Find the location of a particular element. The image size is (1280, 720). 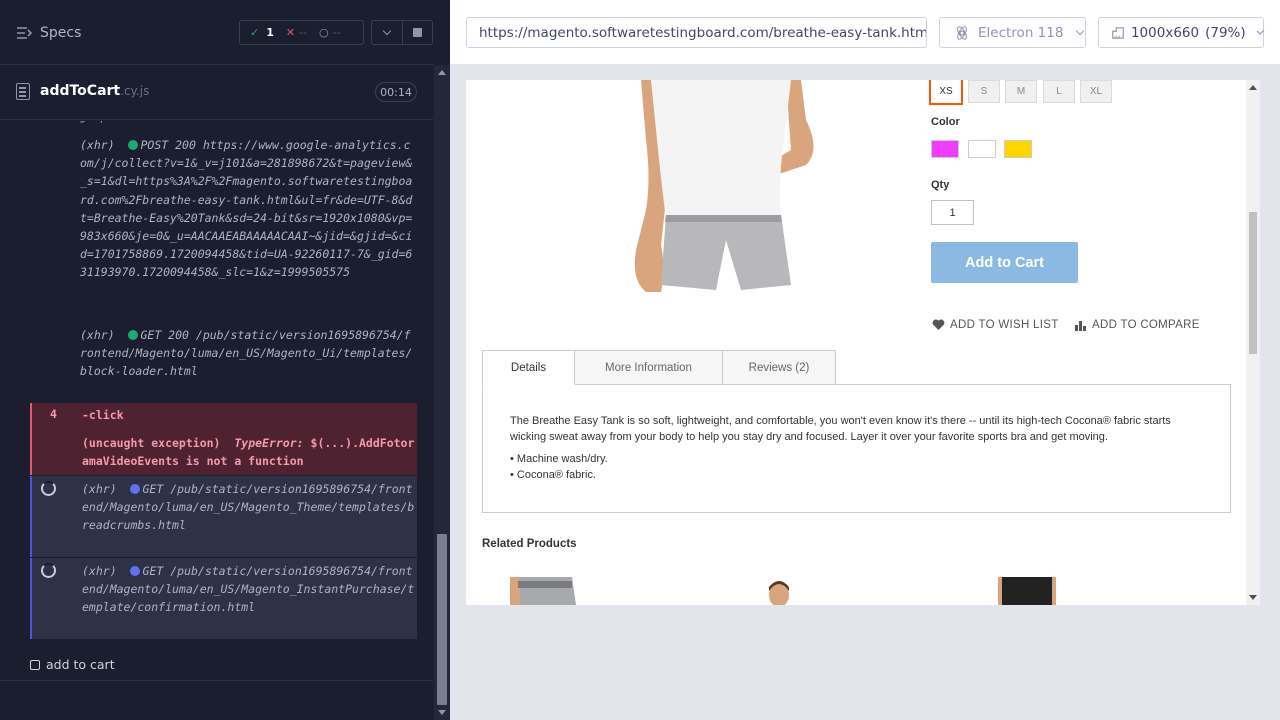

add-to-wishlist-link: ADD TO WISH LIST is located at coordinates (995, 325).